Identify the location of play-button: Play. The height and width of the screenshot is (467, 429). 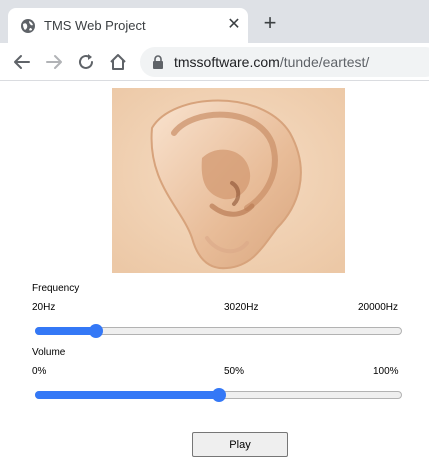
(240, 444).